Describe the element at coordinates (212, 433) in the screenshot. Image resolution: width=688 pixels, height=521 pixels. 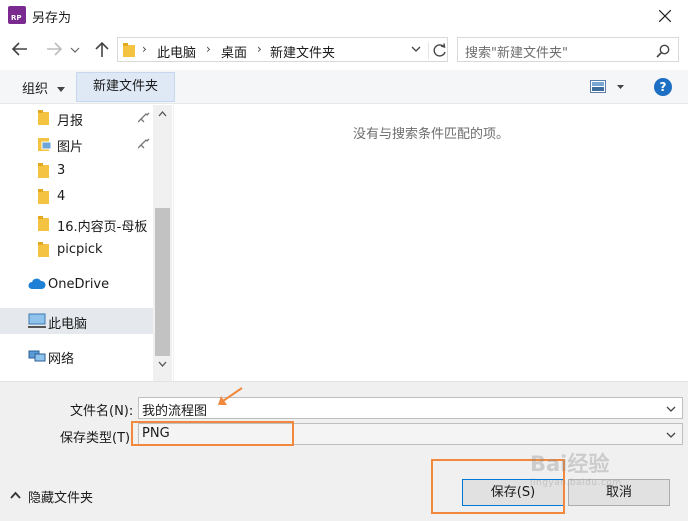
I see `annotation-highlight-filetype` at that location.